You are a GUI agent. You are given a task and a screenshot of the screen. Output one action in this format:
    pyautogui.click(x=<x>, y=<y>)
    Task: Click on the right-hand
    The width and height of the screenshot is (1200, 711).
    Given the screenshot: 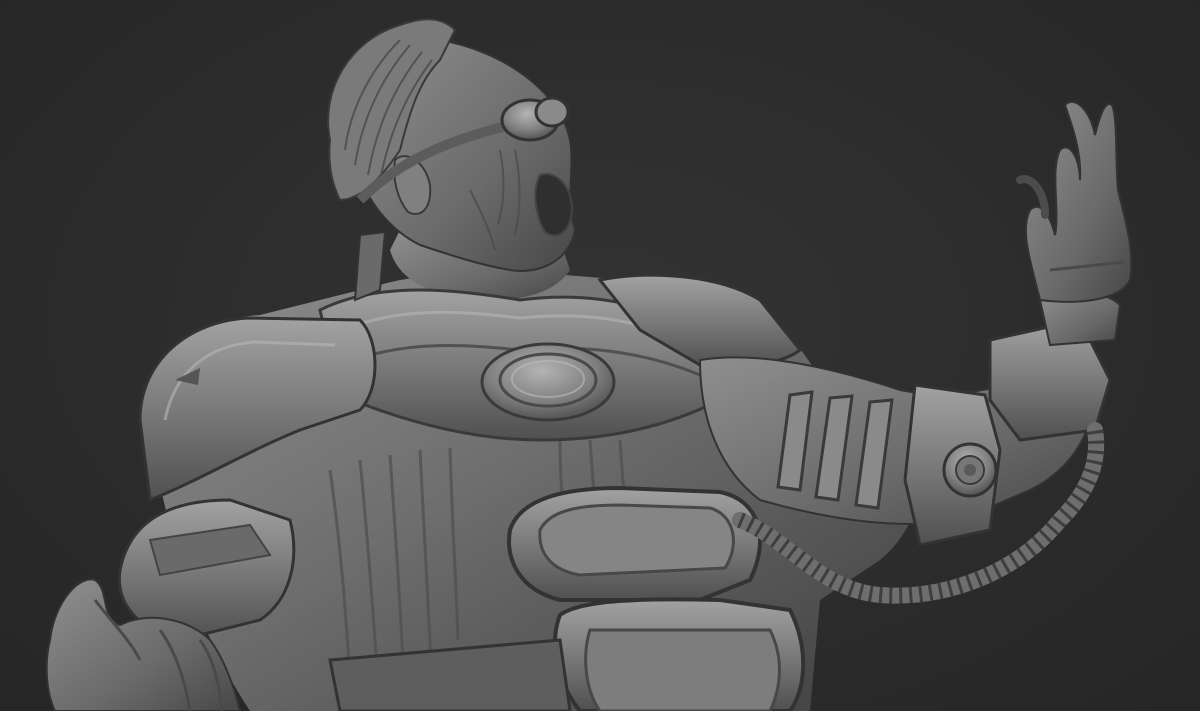 What is the action you would take?
    pyautogui.click(x=1074, y=201)
    